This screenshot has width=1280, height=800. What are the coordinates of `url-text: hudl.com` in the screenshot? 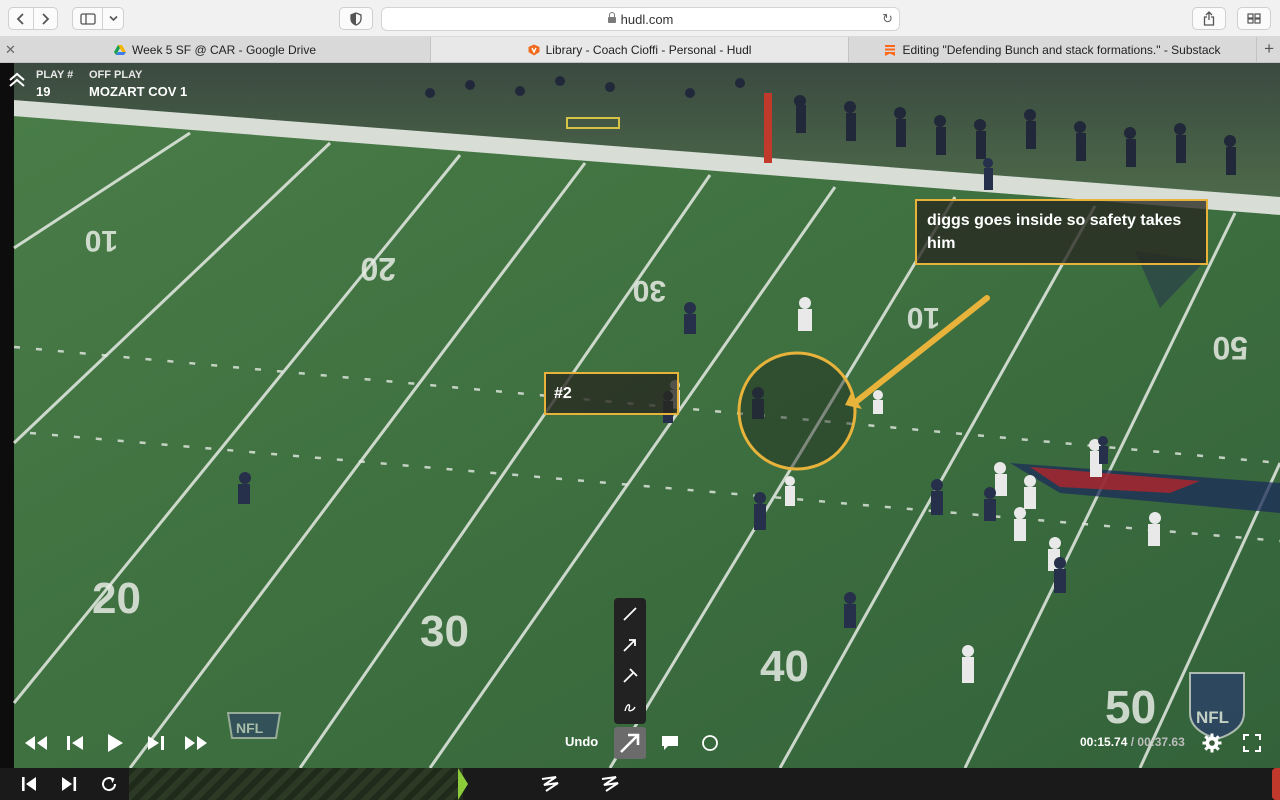 It's located at (647, 19).